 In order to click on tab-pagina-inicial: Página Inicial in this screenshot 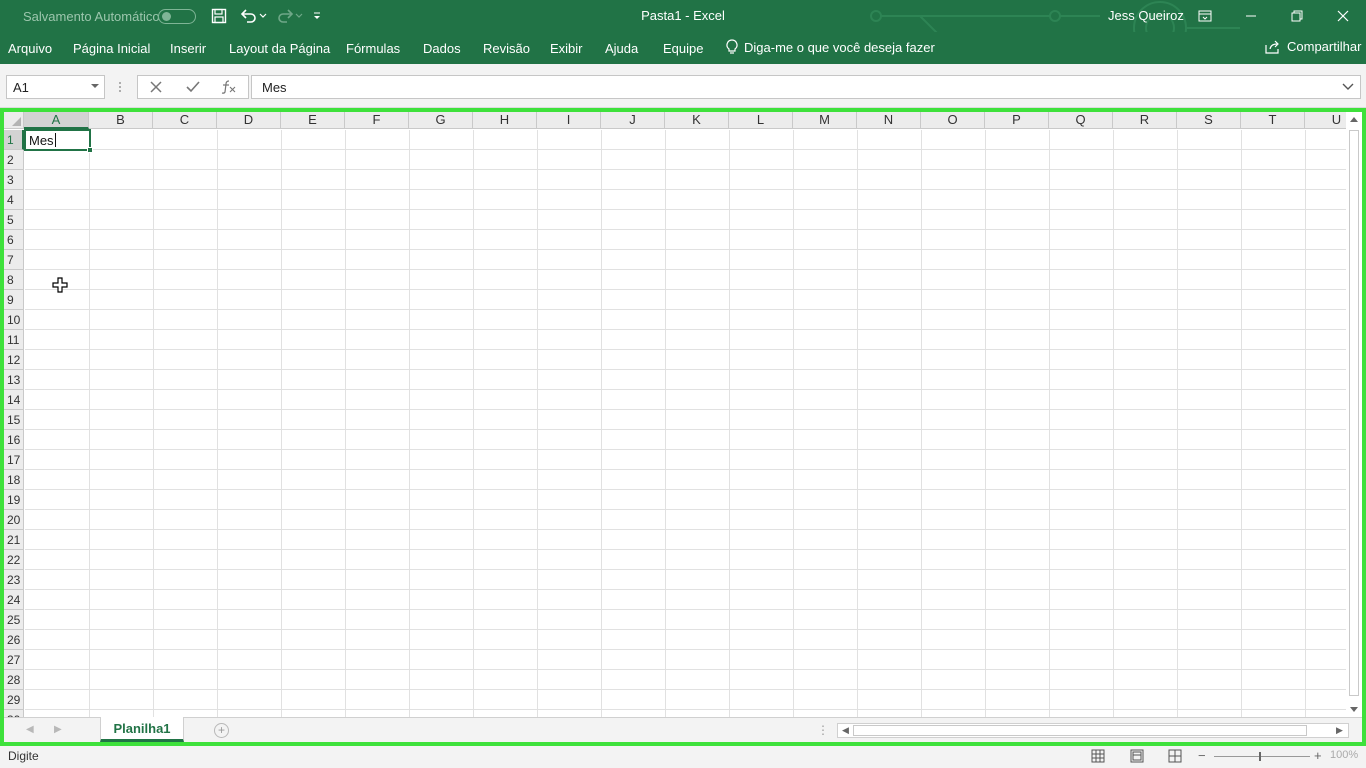, I will do `click(111, 48)`.